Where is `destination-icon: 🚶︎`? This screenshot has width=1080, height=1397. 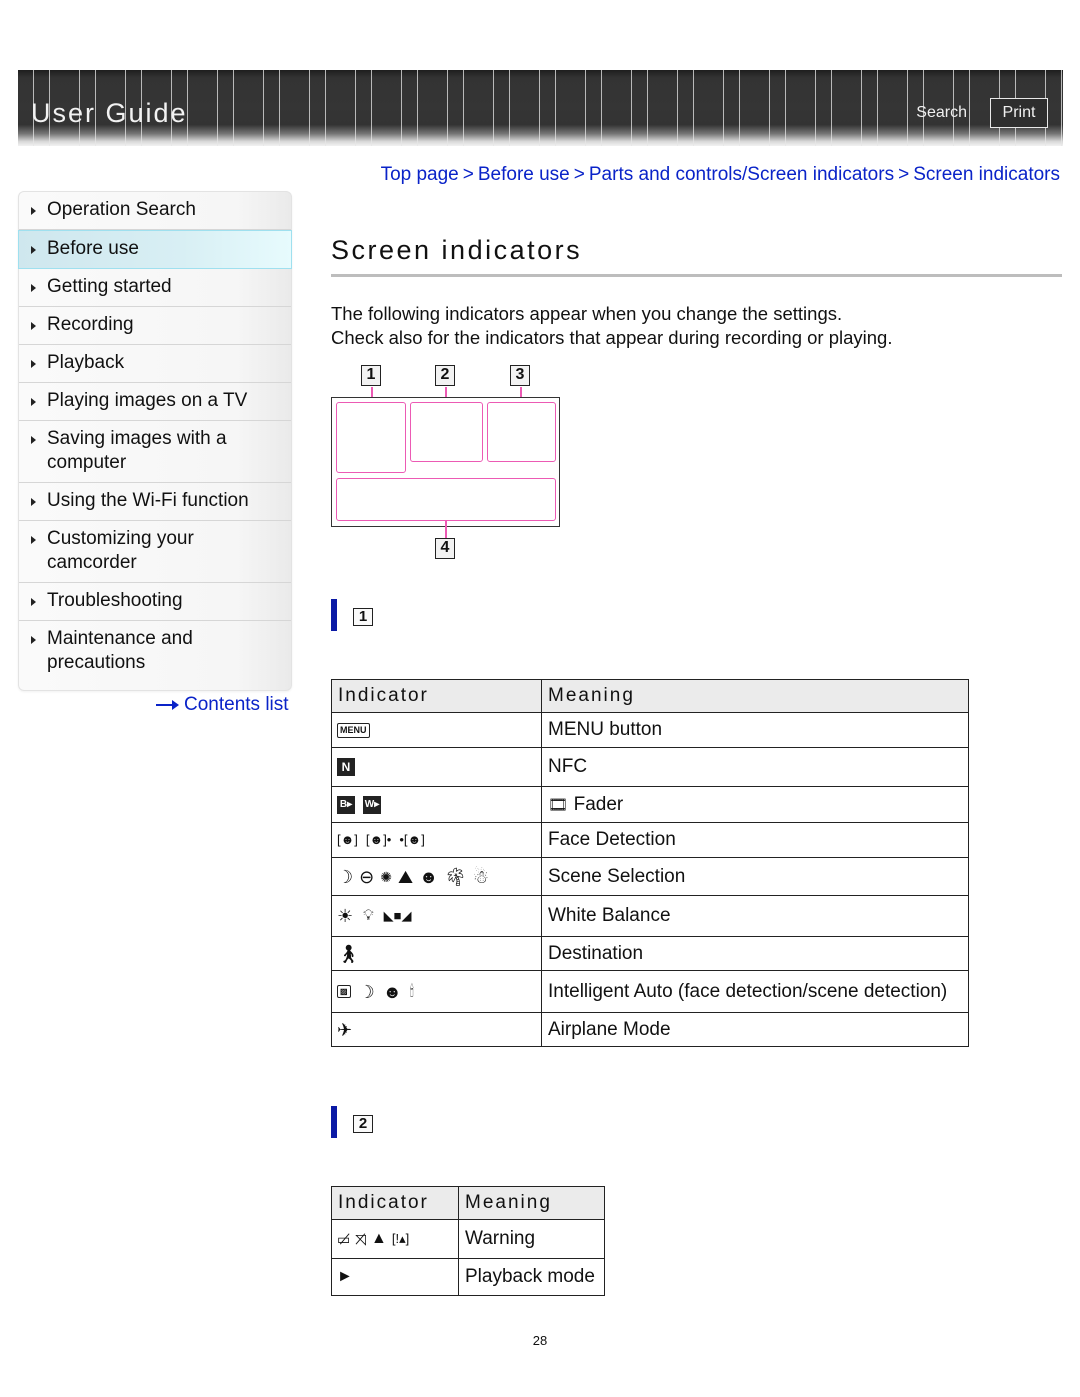
destination-icon: 🚶︎ is located at coordinates (348, 953).